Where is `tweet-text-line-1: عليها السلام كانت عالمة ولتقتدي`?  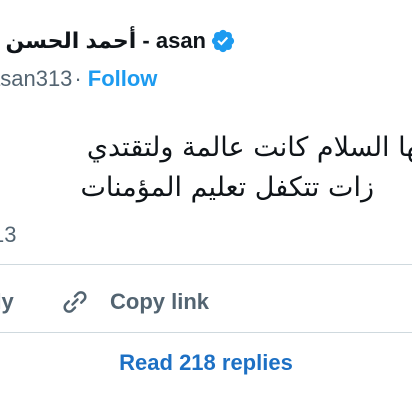 tweet-text-line-1: عليها السلام كانت عالمة ولتقتدي is located at coordinates (249, 147).